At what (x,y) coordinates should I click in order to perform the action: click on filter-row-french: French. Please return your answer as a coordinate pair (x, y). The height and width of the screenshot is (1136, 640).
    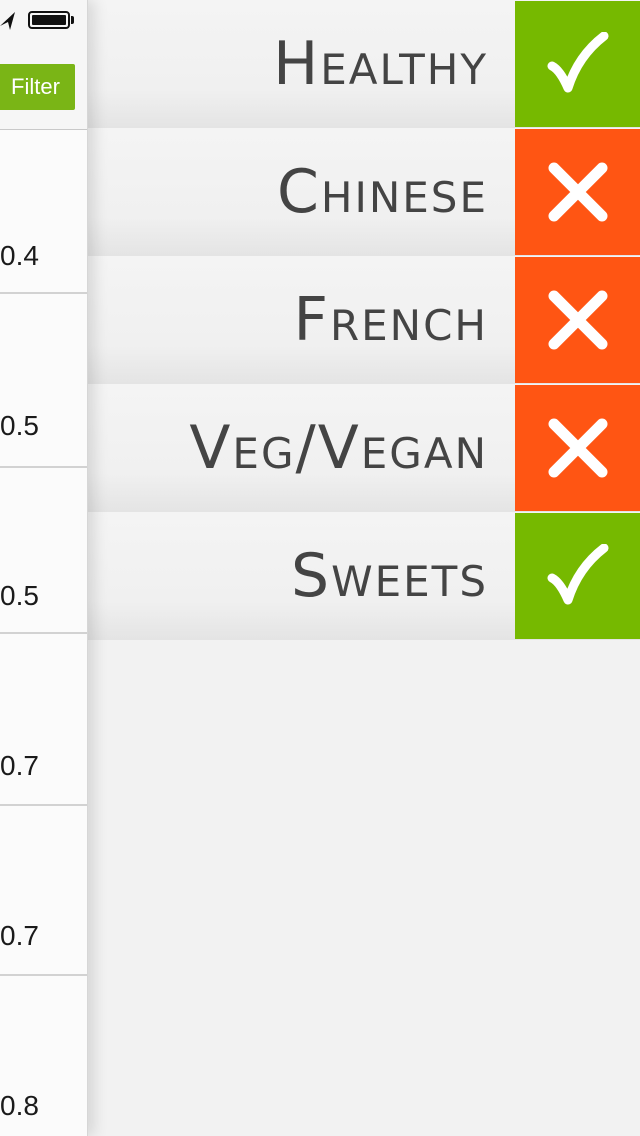
    Looking at the image, I should click on (364, 320).